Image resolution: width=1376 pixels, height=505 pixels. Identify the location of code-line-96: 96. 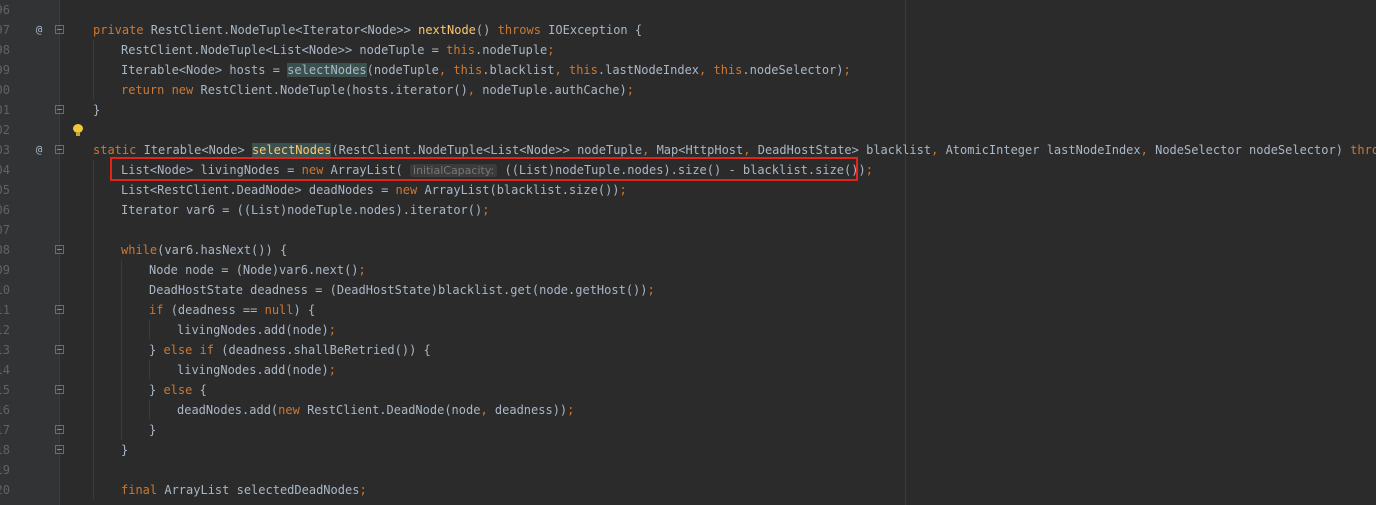
(688, 10).